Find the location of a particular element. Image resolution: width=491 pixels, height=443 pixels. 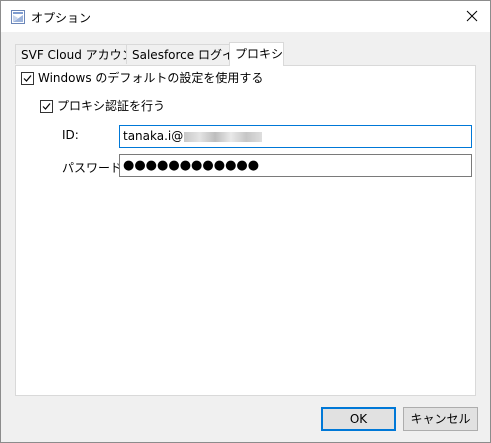

close-icon is located at coordinates (472, 16).